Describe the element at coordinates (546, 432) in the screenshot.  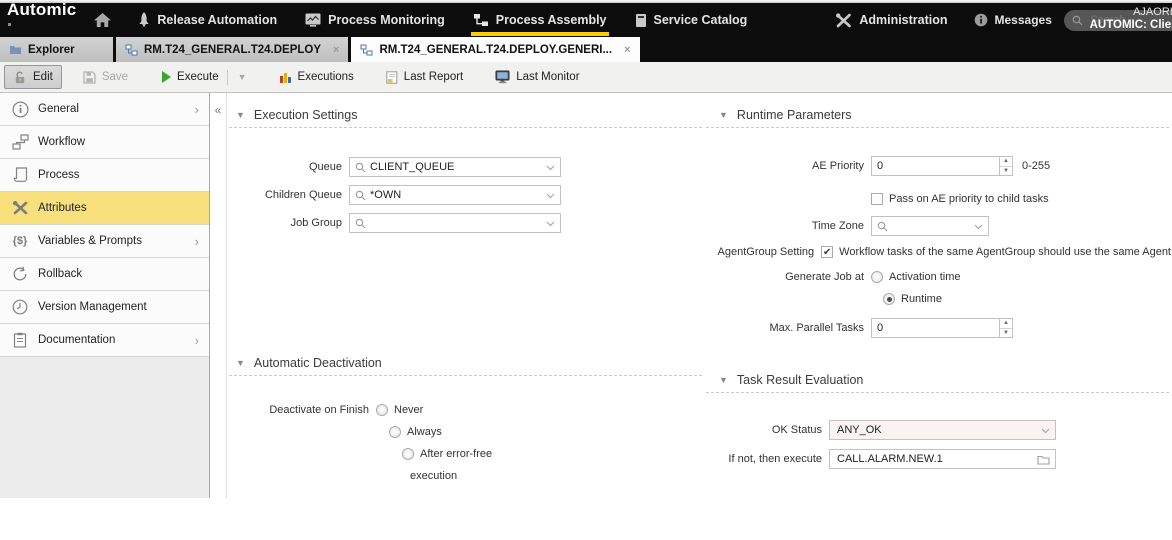
I see `deactivate-always-row: Always` at that location.